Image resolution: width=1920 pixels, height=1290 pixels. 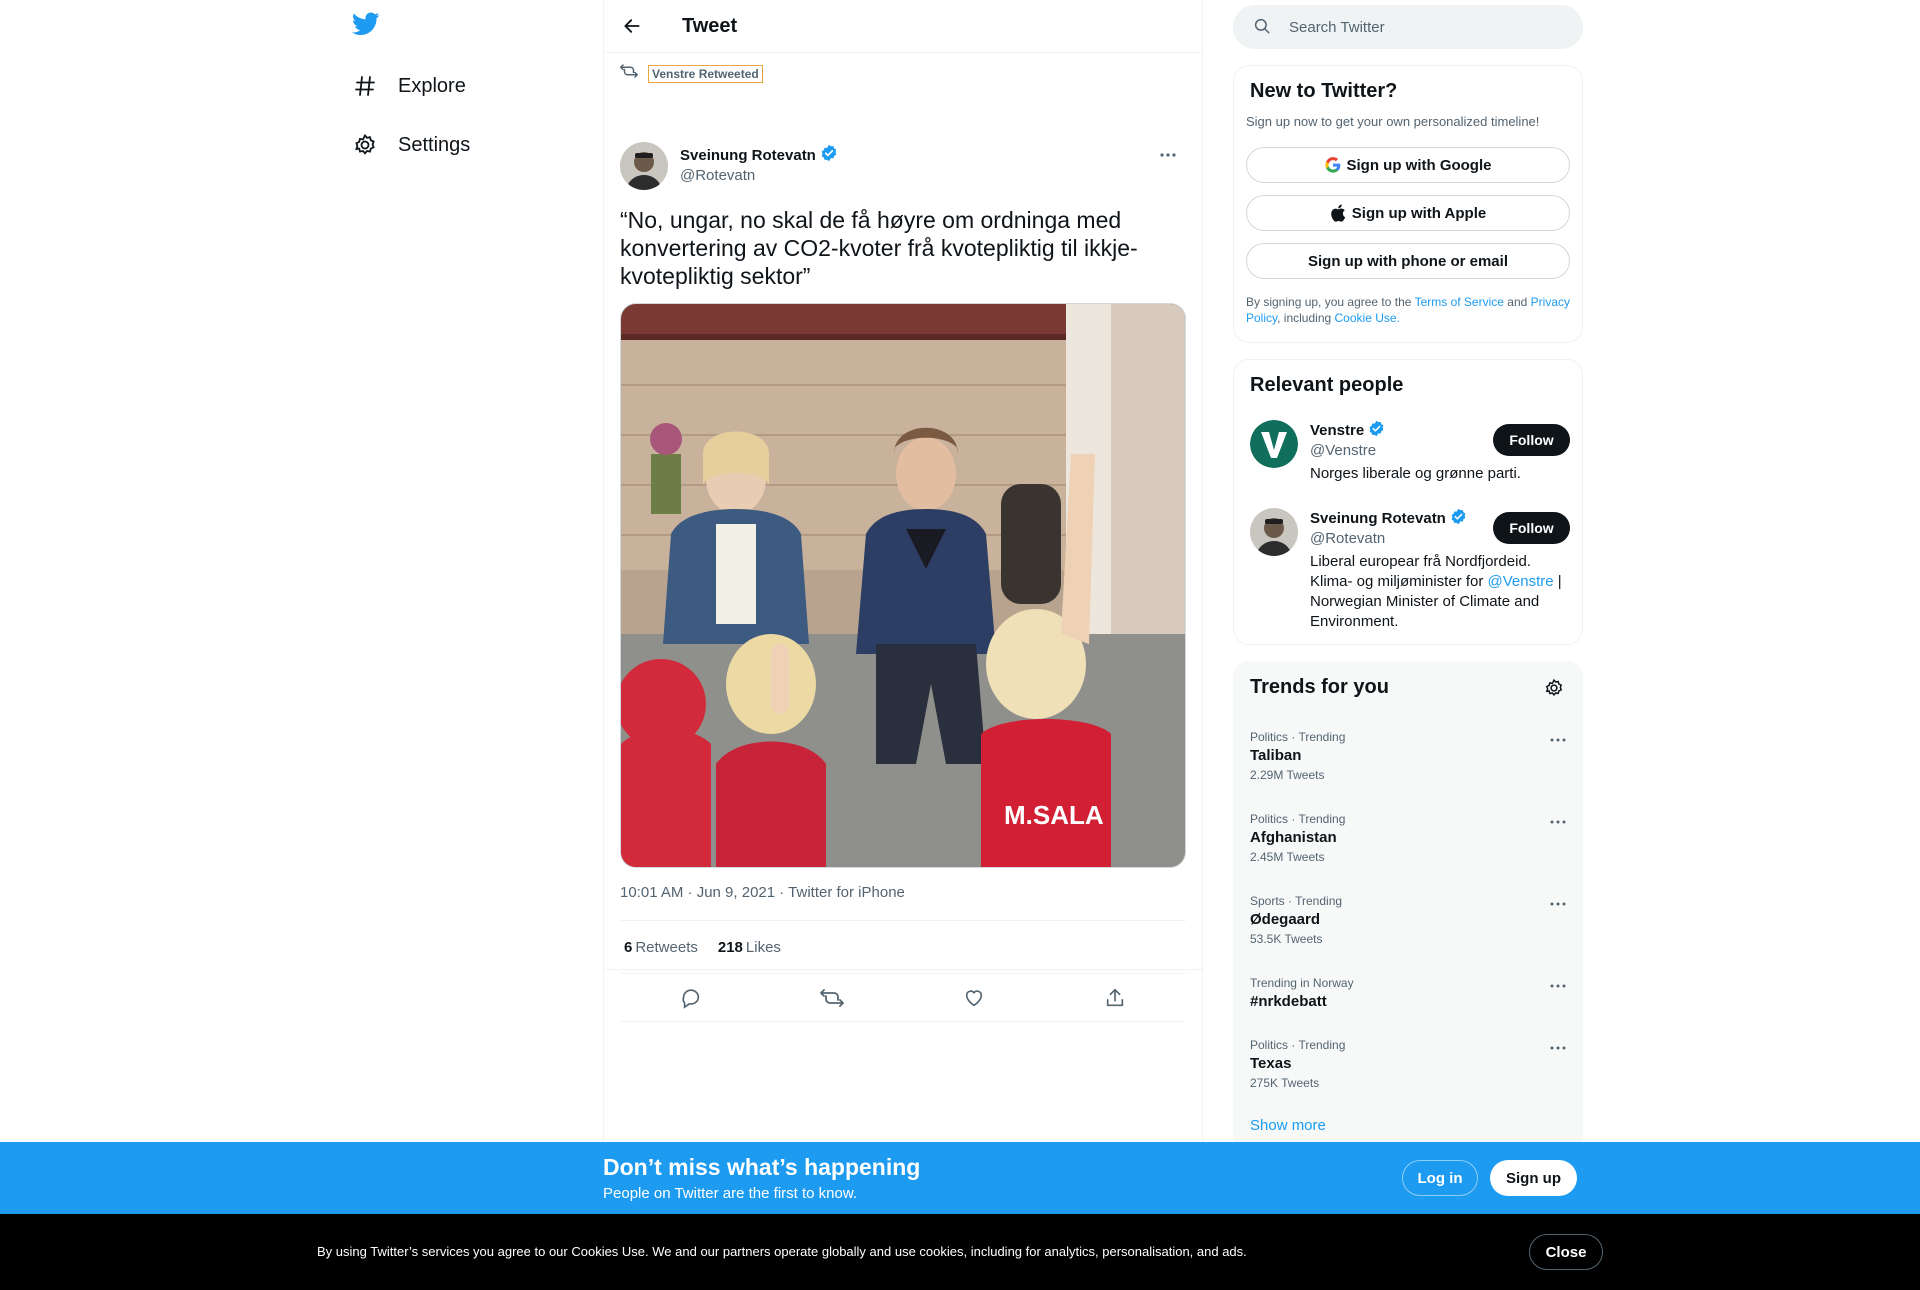 What do you see at coordinates (1533, 1178) in the screenshot?
I see `sign-up-button: Sign up` at bounding box center [1533, 1178].